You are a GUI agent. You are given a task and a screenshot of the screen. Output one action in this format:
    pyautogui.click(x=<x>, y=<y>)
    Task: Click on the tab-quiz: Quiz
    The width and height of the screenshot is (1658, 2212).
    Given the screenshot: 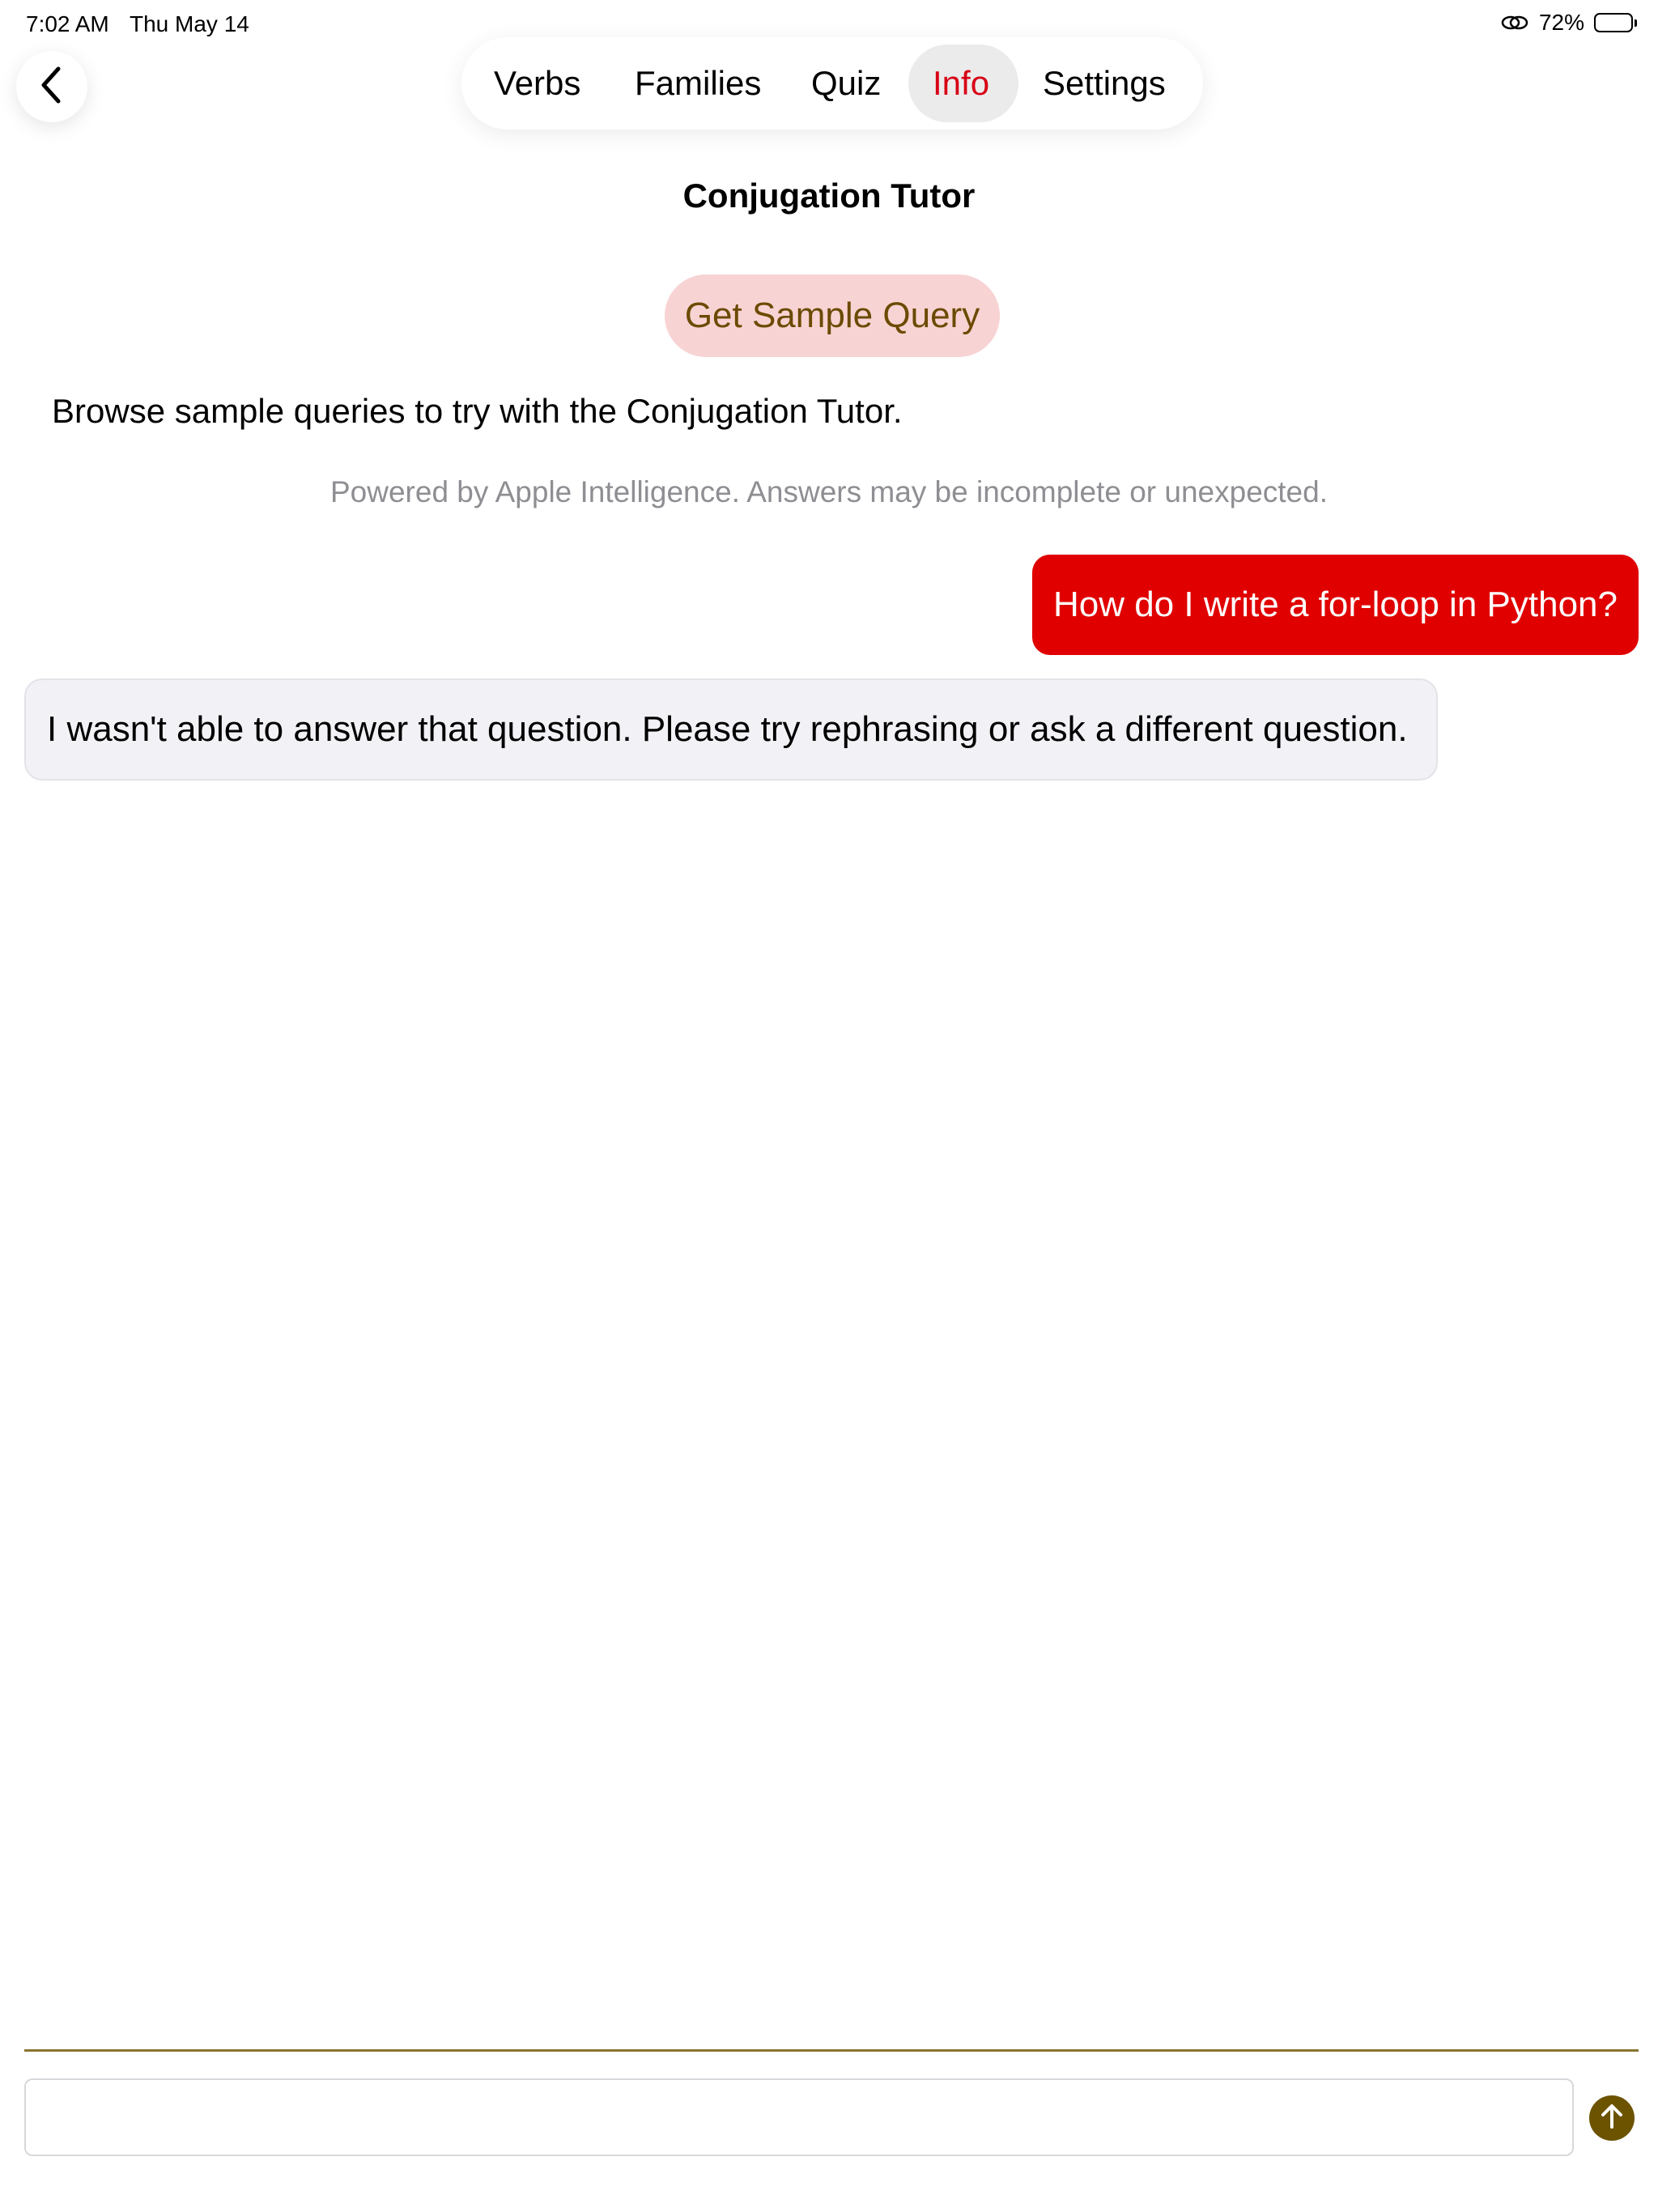 What is the action you would take?
    pyautogui.click(x=846, y=84)
    